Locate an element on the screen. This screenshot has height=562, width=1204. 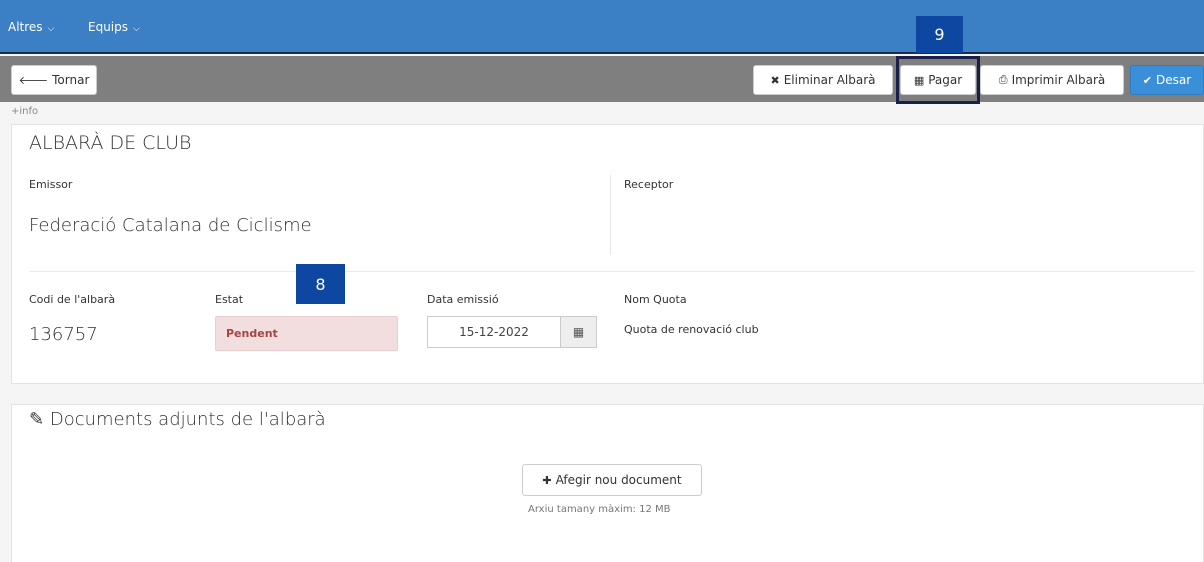
nav-menu-altres: Altres ⌵ is located at coordinates (31, 27).